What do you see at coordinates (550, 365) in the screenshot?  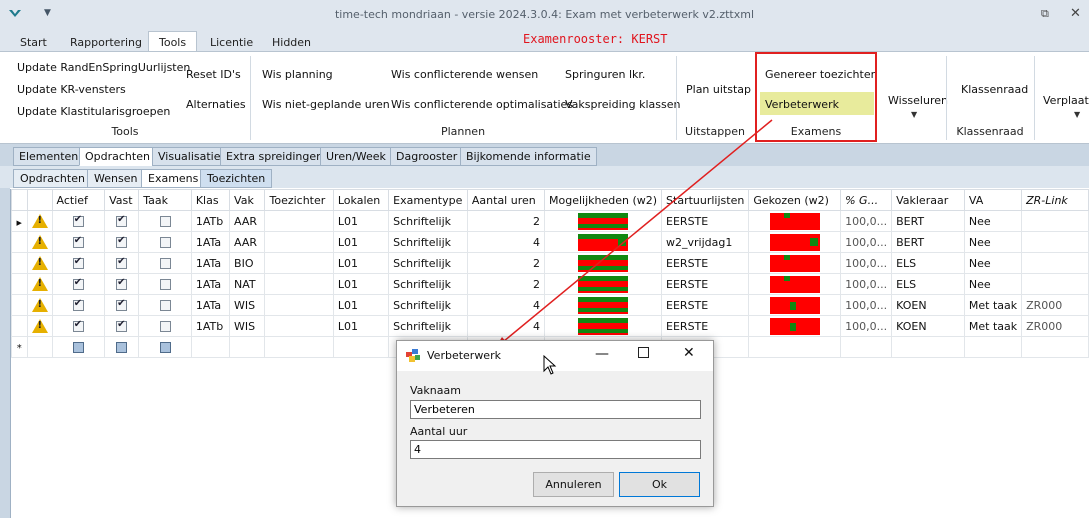 I see `mouse-cursor-icon` at bounding box center [550, 365].